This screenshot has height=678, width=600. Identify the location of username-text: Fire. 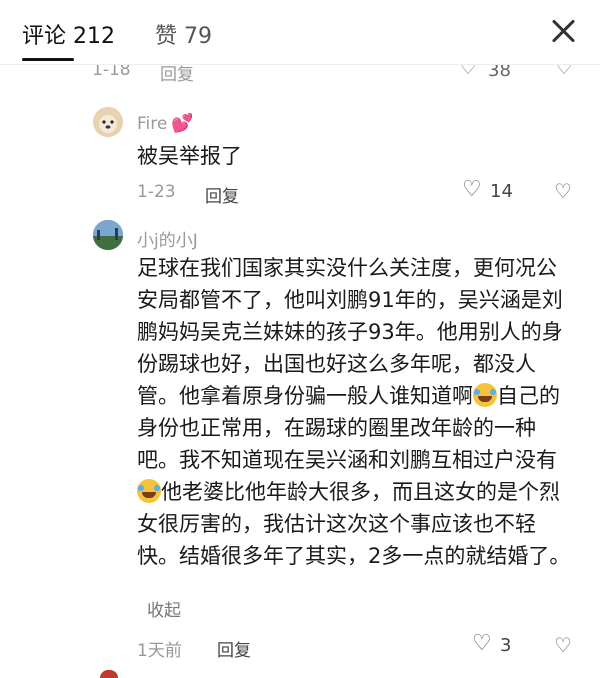
(152, 124).